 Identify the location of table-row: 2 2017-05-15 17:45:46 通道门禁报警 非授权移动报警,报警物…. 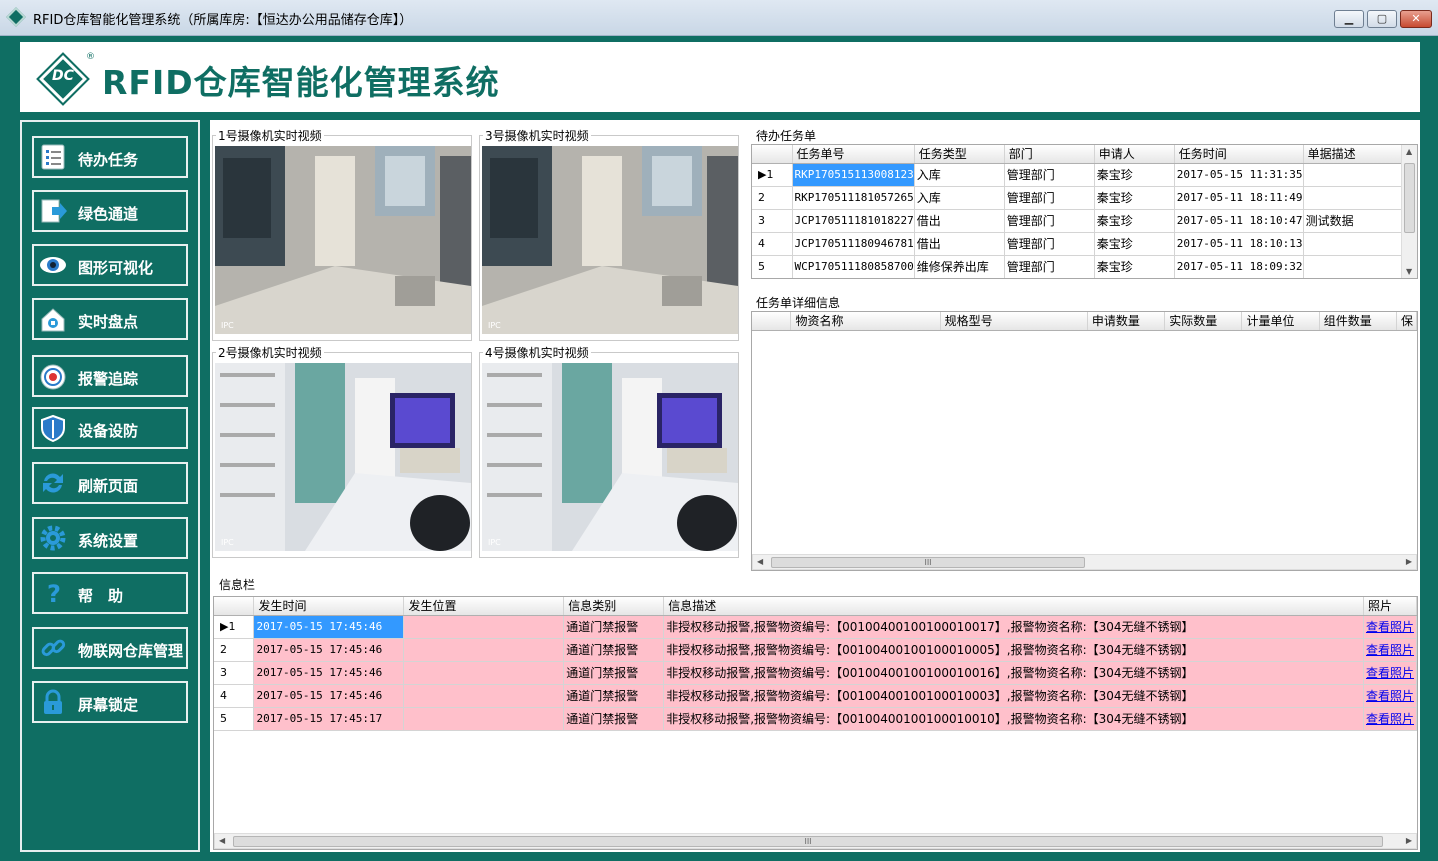
(815, 650).